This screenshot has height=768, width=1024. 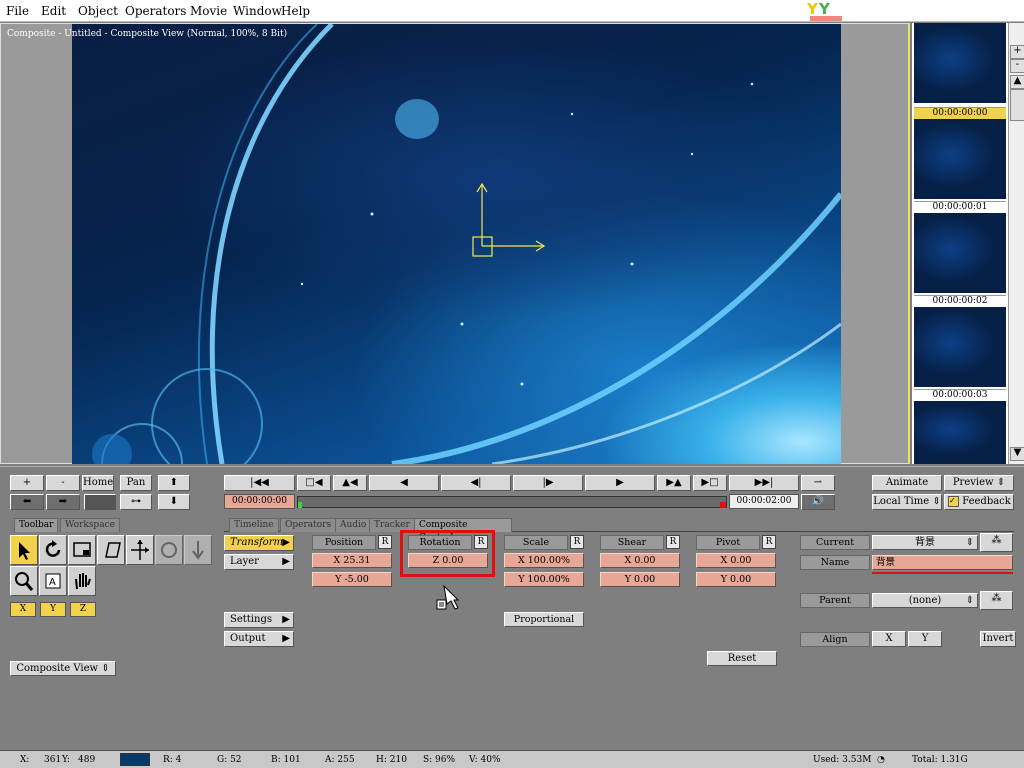 I want to click on tab-workspace: Workspace, so click(x=90, y=525).